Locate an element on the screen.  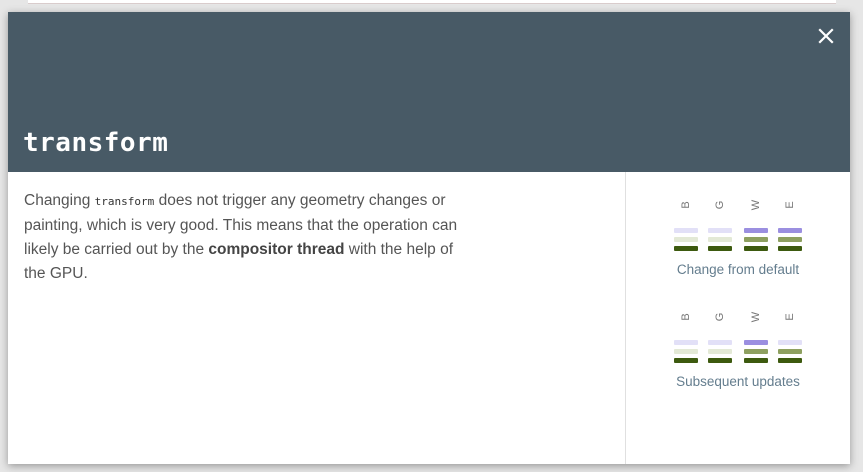
subsequent-updates-label: Subsequent updates is located at coordinates (738, 381).